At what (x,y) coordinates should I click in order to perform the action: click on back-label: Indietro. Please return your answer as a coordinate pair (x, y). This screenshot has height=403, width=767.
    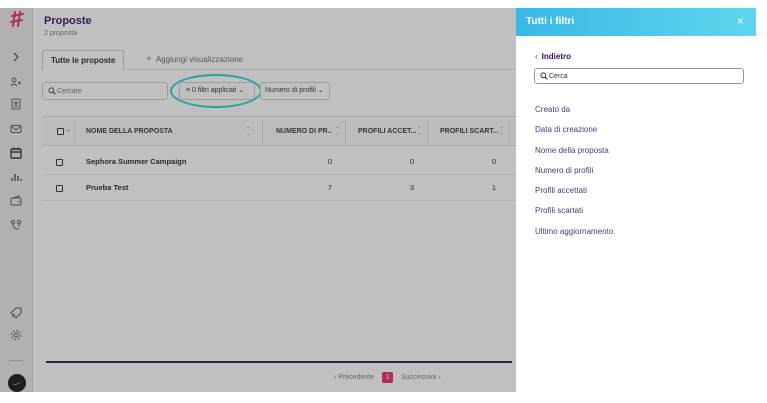
    Looking at the image, I should click on (556, 56).